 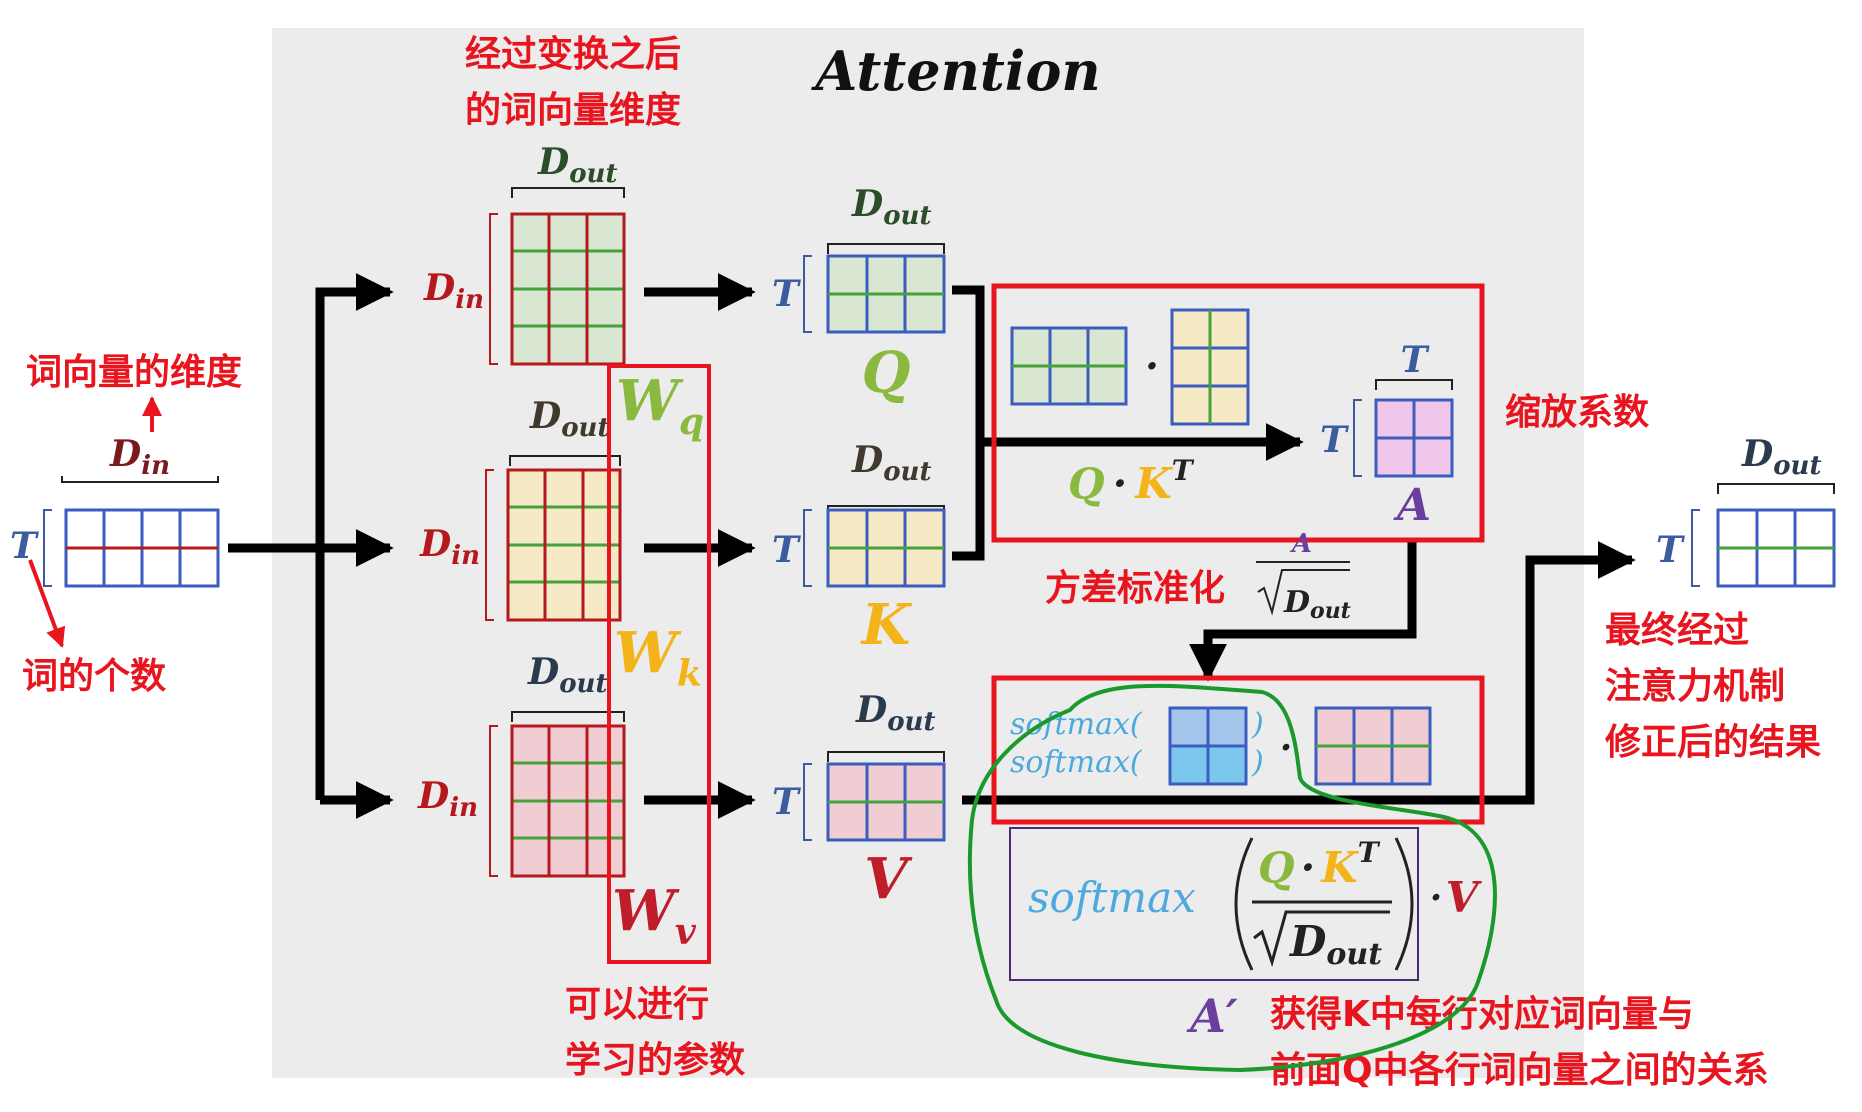 What do you see at coordinates (1208, 746) in the screenshot?
I see `softmax-a-matrix` at bounding box center [1208, 746].